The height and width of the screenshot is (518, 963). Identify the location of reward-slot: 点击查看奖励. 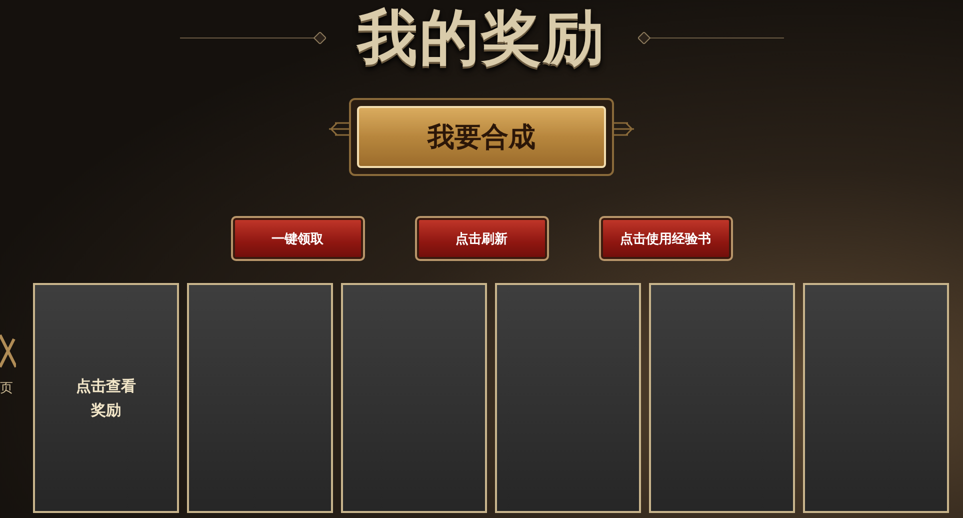
(106, 398).